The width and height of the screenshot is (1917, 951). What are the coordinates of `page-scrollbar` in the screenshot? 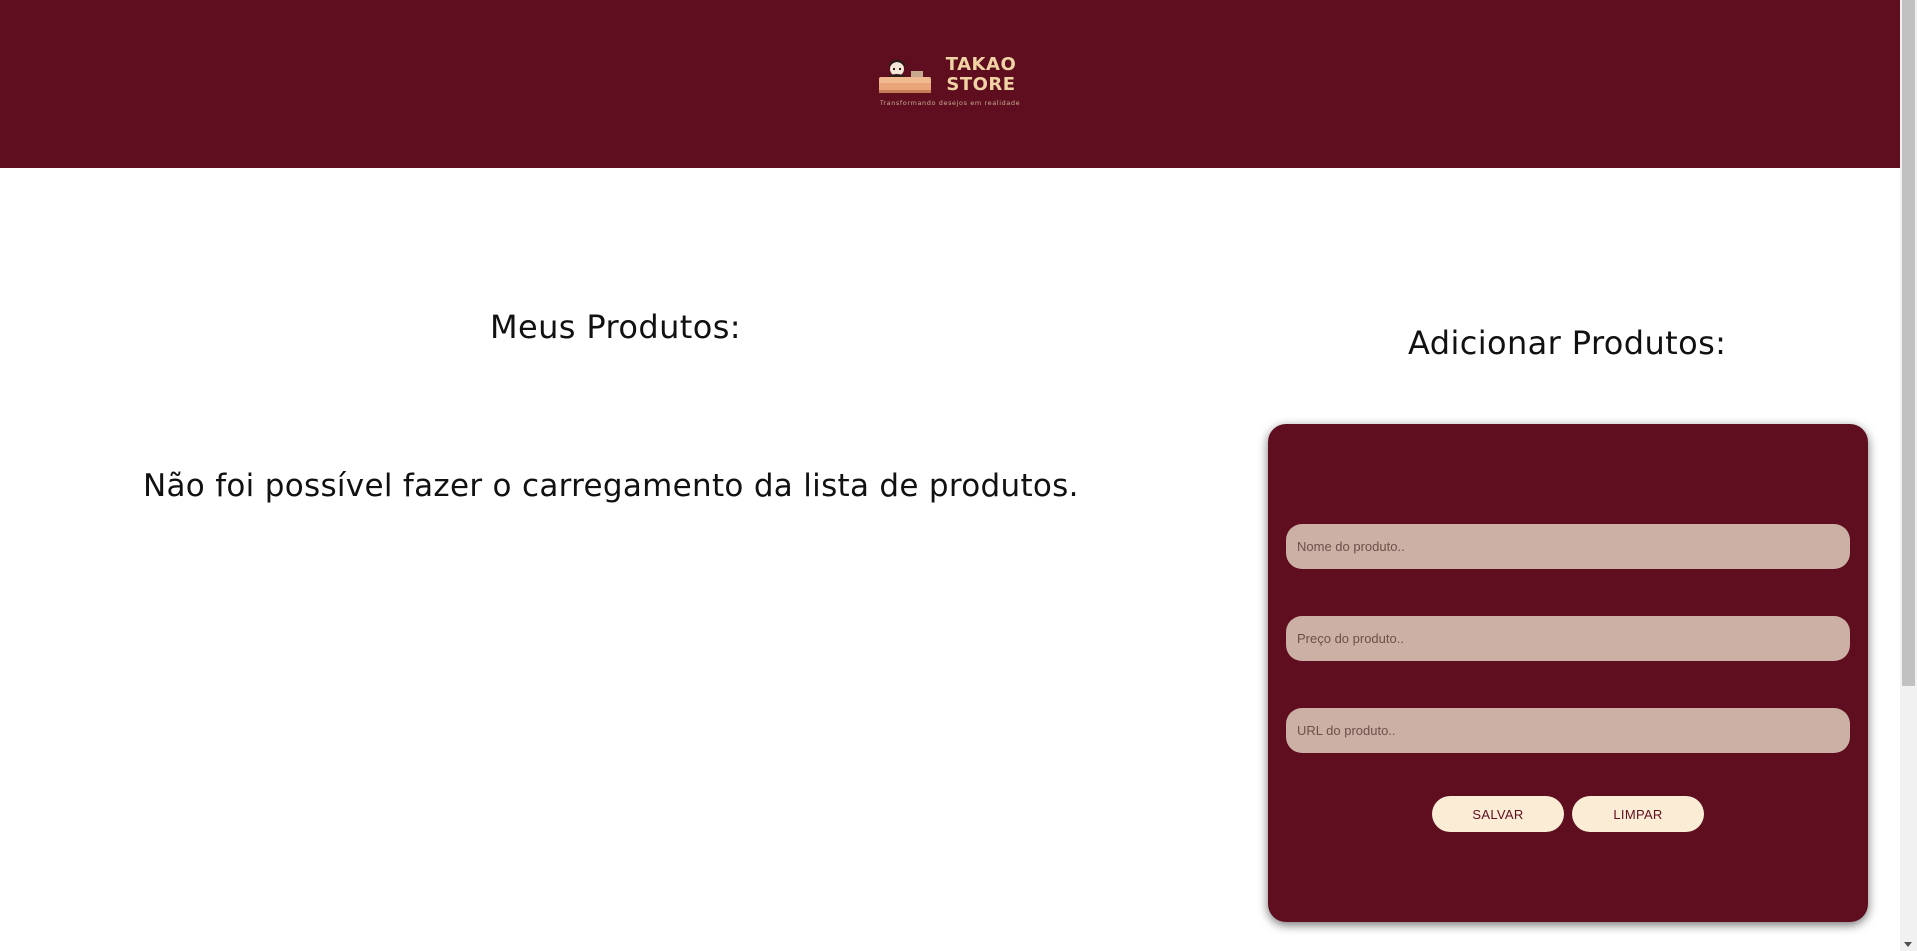 It's located at (1908, 475).